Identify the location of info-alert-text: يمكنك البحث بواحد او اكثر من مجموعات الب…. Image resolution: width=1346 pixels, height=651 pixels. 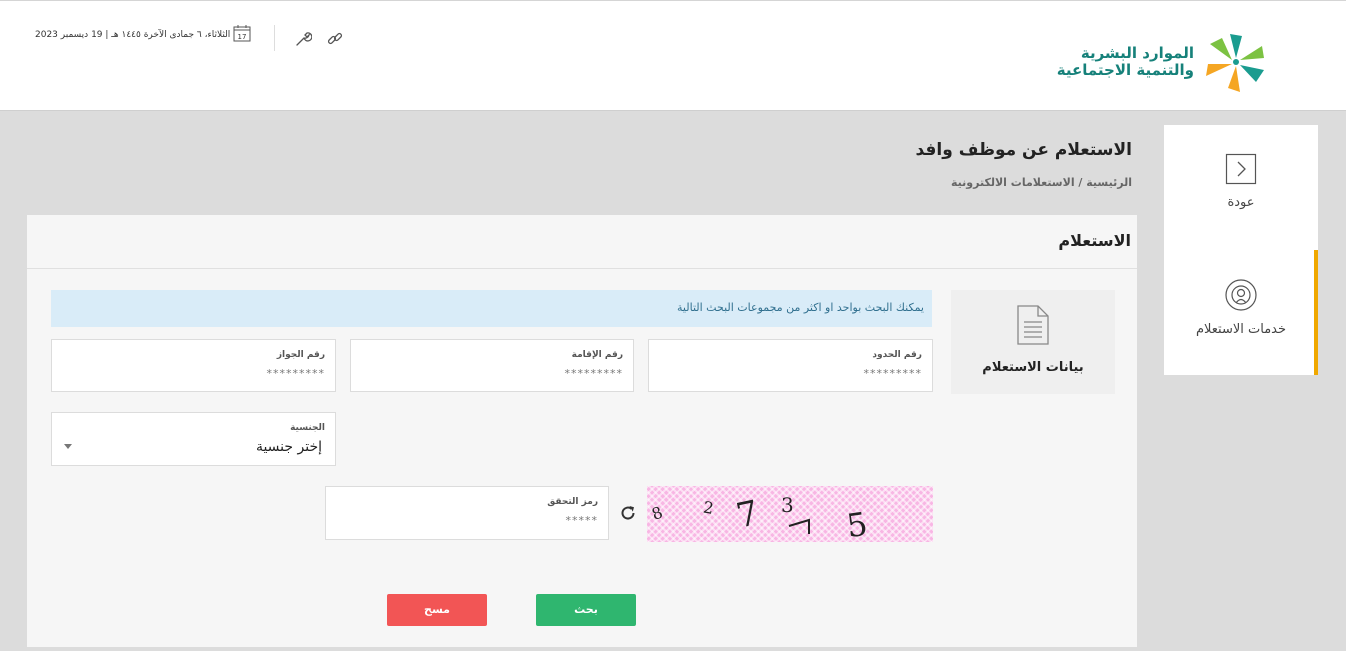
(800, 307).